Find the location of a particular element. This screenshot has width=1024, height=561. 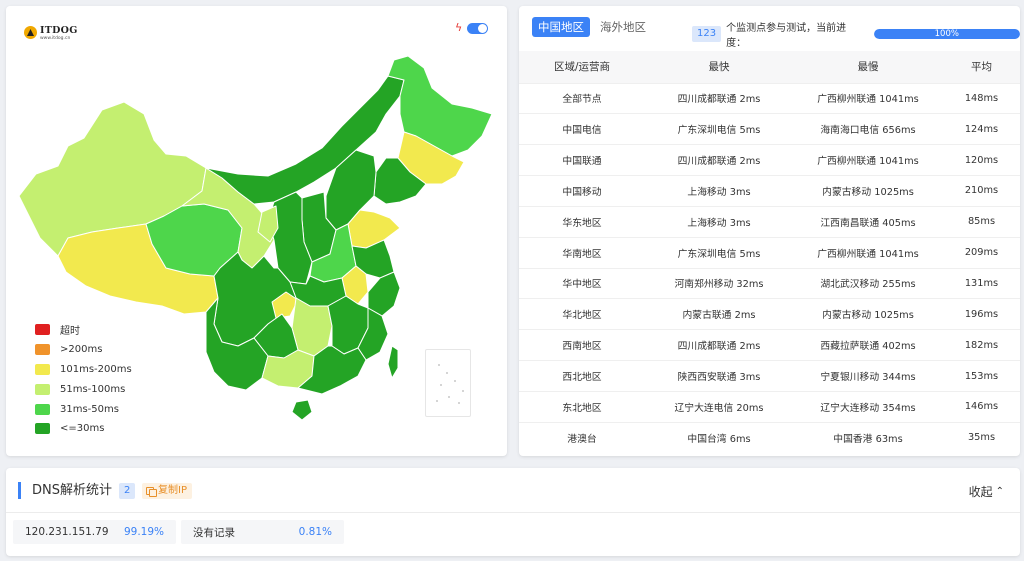

dns-ip: 没有记录 is located at coordinates (214, 532).